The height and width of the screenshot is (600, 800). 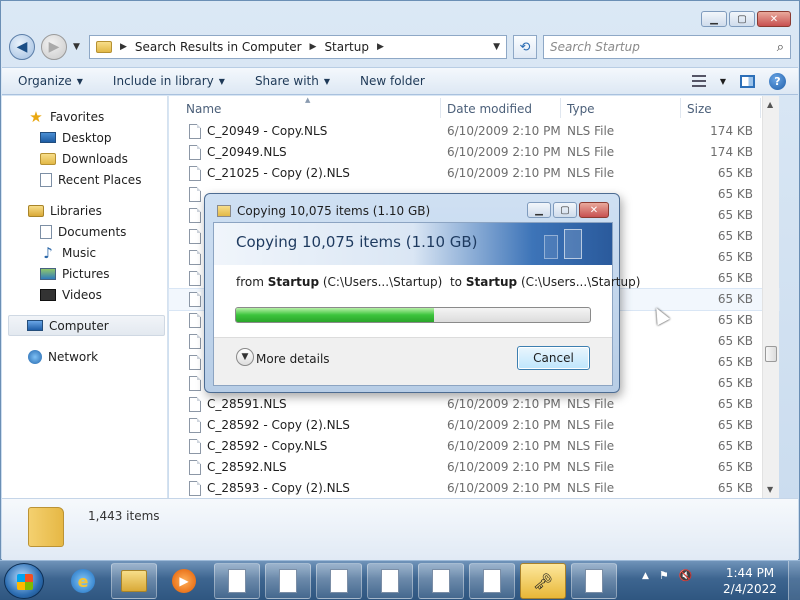 I want to click on nav-pictures-label: Pictures, so click(x=86, y=273).